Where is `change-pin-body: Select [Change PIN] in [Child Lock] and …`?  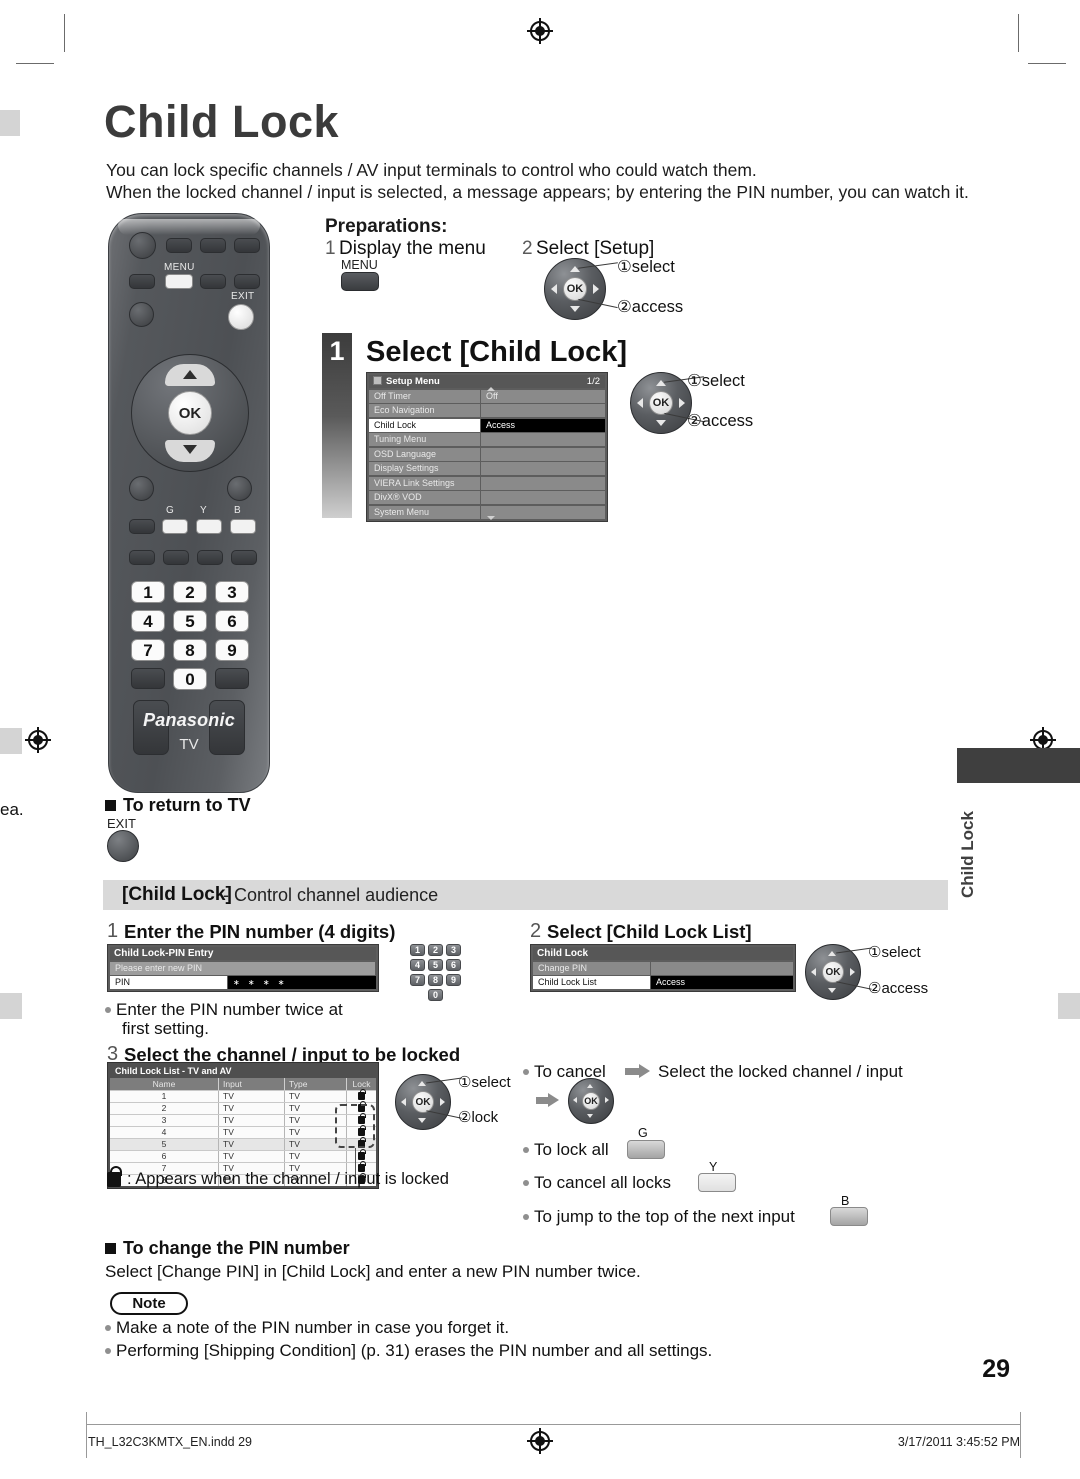 change-pin-body: Select [Change PIN] in [Child Lock] and … is located at coordinates (373, 1271).